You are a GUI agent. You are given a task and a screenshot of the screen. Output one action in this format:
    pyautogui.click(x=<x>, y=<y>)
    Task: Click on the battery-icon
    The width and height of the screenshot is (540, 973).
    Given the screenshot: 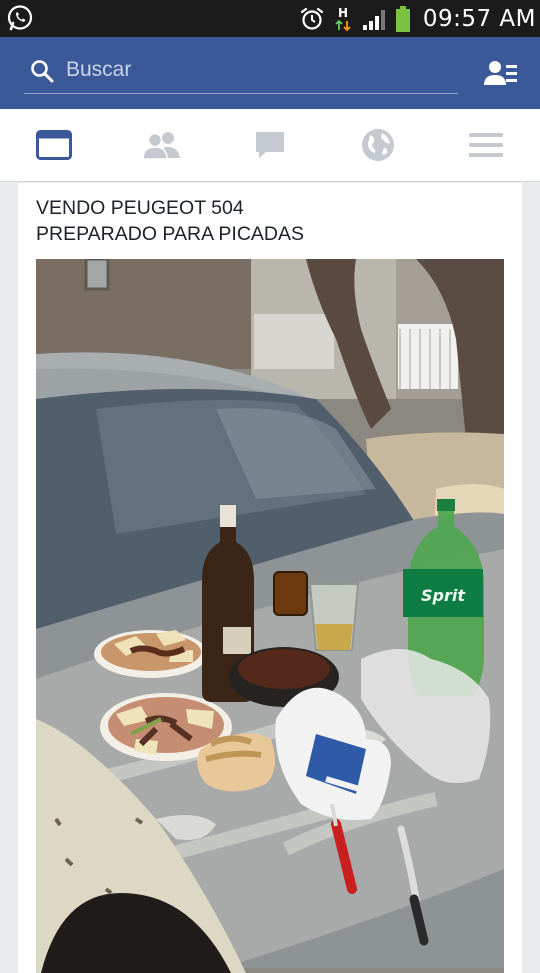 What is the action you would take?
    pyautogui.click(x=402, y=18)
    